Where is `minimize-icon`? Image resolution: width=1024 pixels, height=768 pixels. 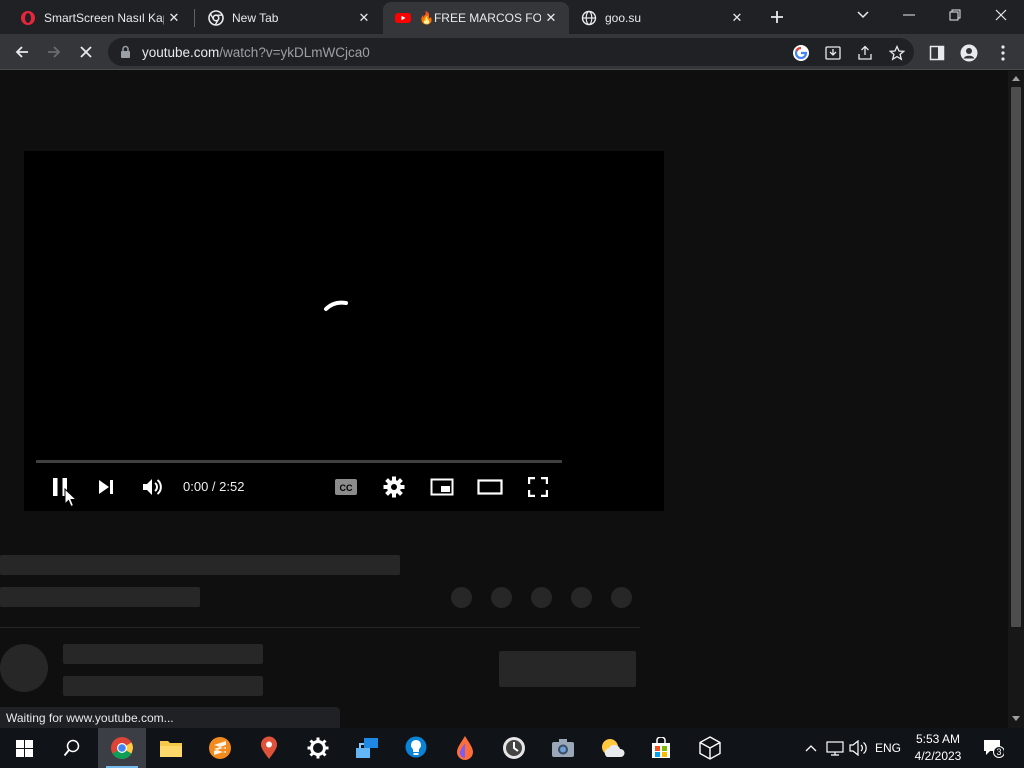
minimize-icon is located at coordinates (909, 15).